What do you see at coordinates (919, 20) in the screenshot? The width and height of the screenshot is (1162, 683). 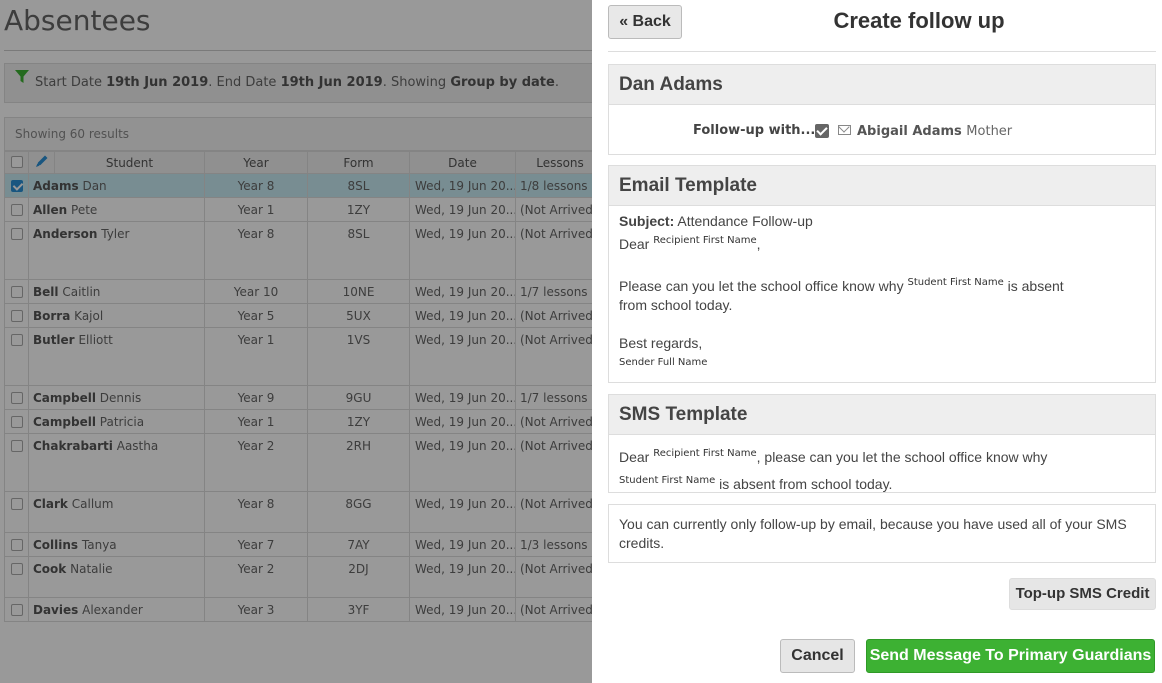 I see `panel-title: Create follow up` at bounding box center [919, 20].